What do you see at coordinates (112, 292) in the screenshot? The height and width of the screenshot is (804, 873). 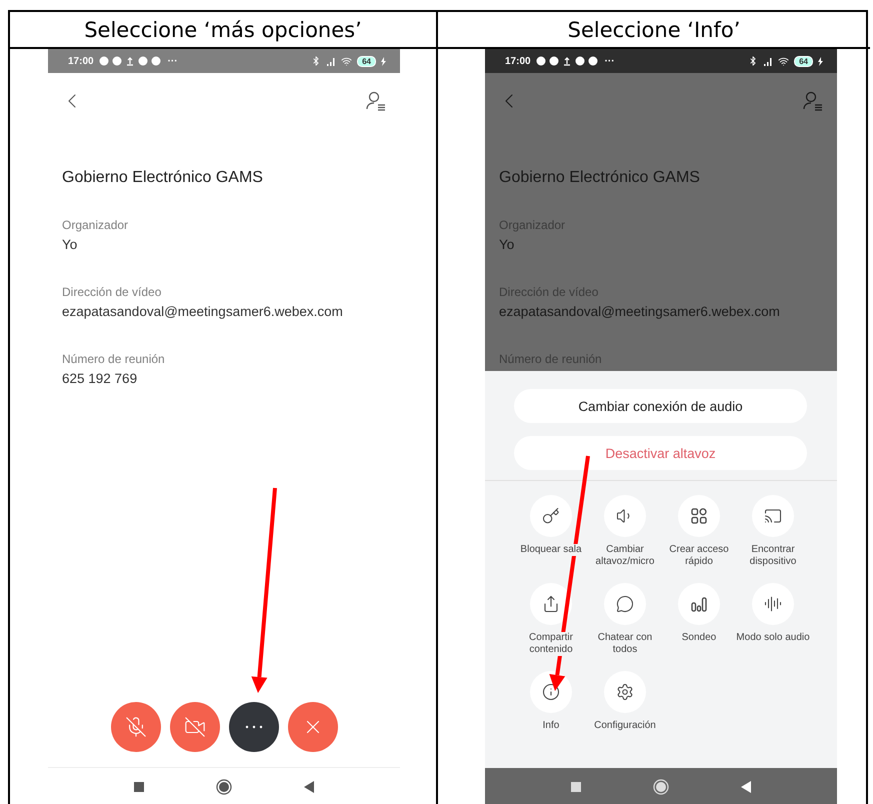 I see `field-label: Dirección de vídeo` at bounding box center [112, 292].